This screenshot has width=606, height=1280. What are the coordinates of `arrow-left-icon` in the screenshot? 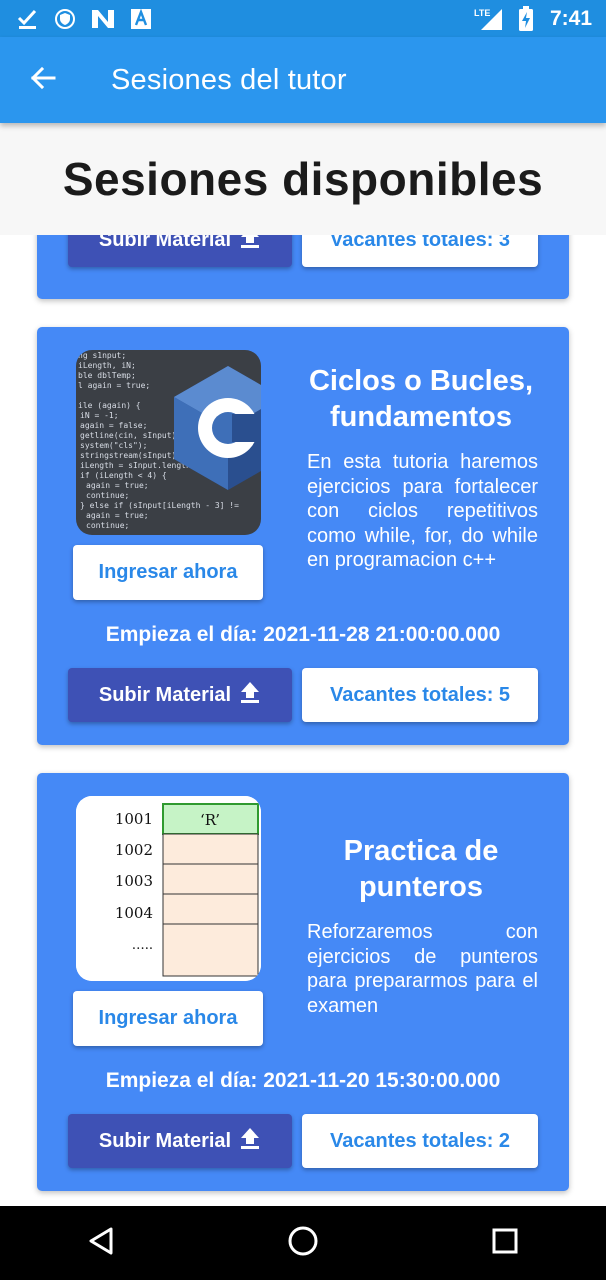 It's located at (43, 80).